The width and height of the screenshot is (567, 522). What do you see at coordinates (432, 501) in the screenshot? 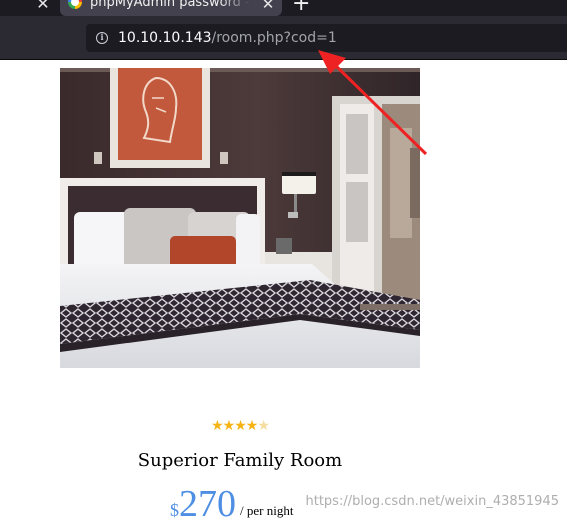
I see `watermark-text: https://blog.csdn.net/weixin_43851945` at bounding box center [432, 501].